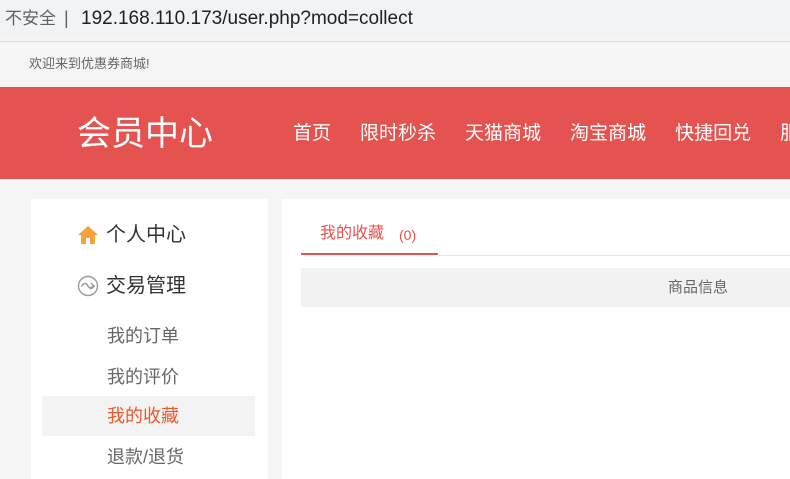  I want to click on nav-item-taobao: 淘宝商城, so click(608, 134).